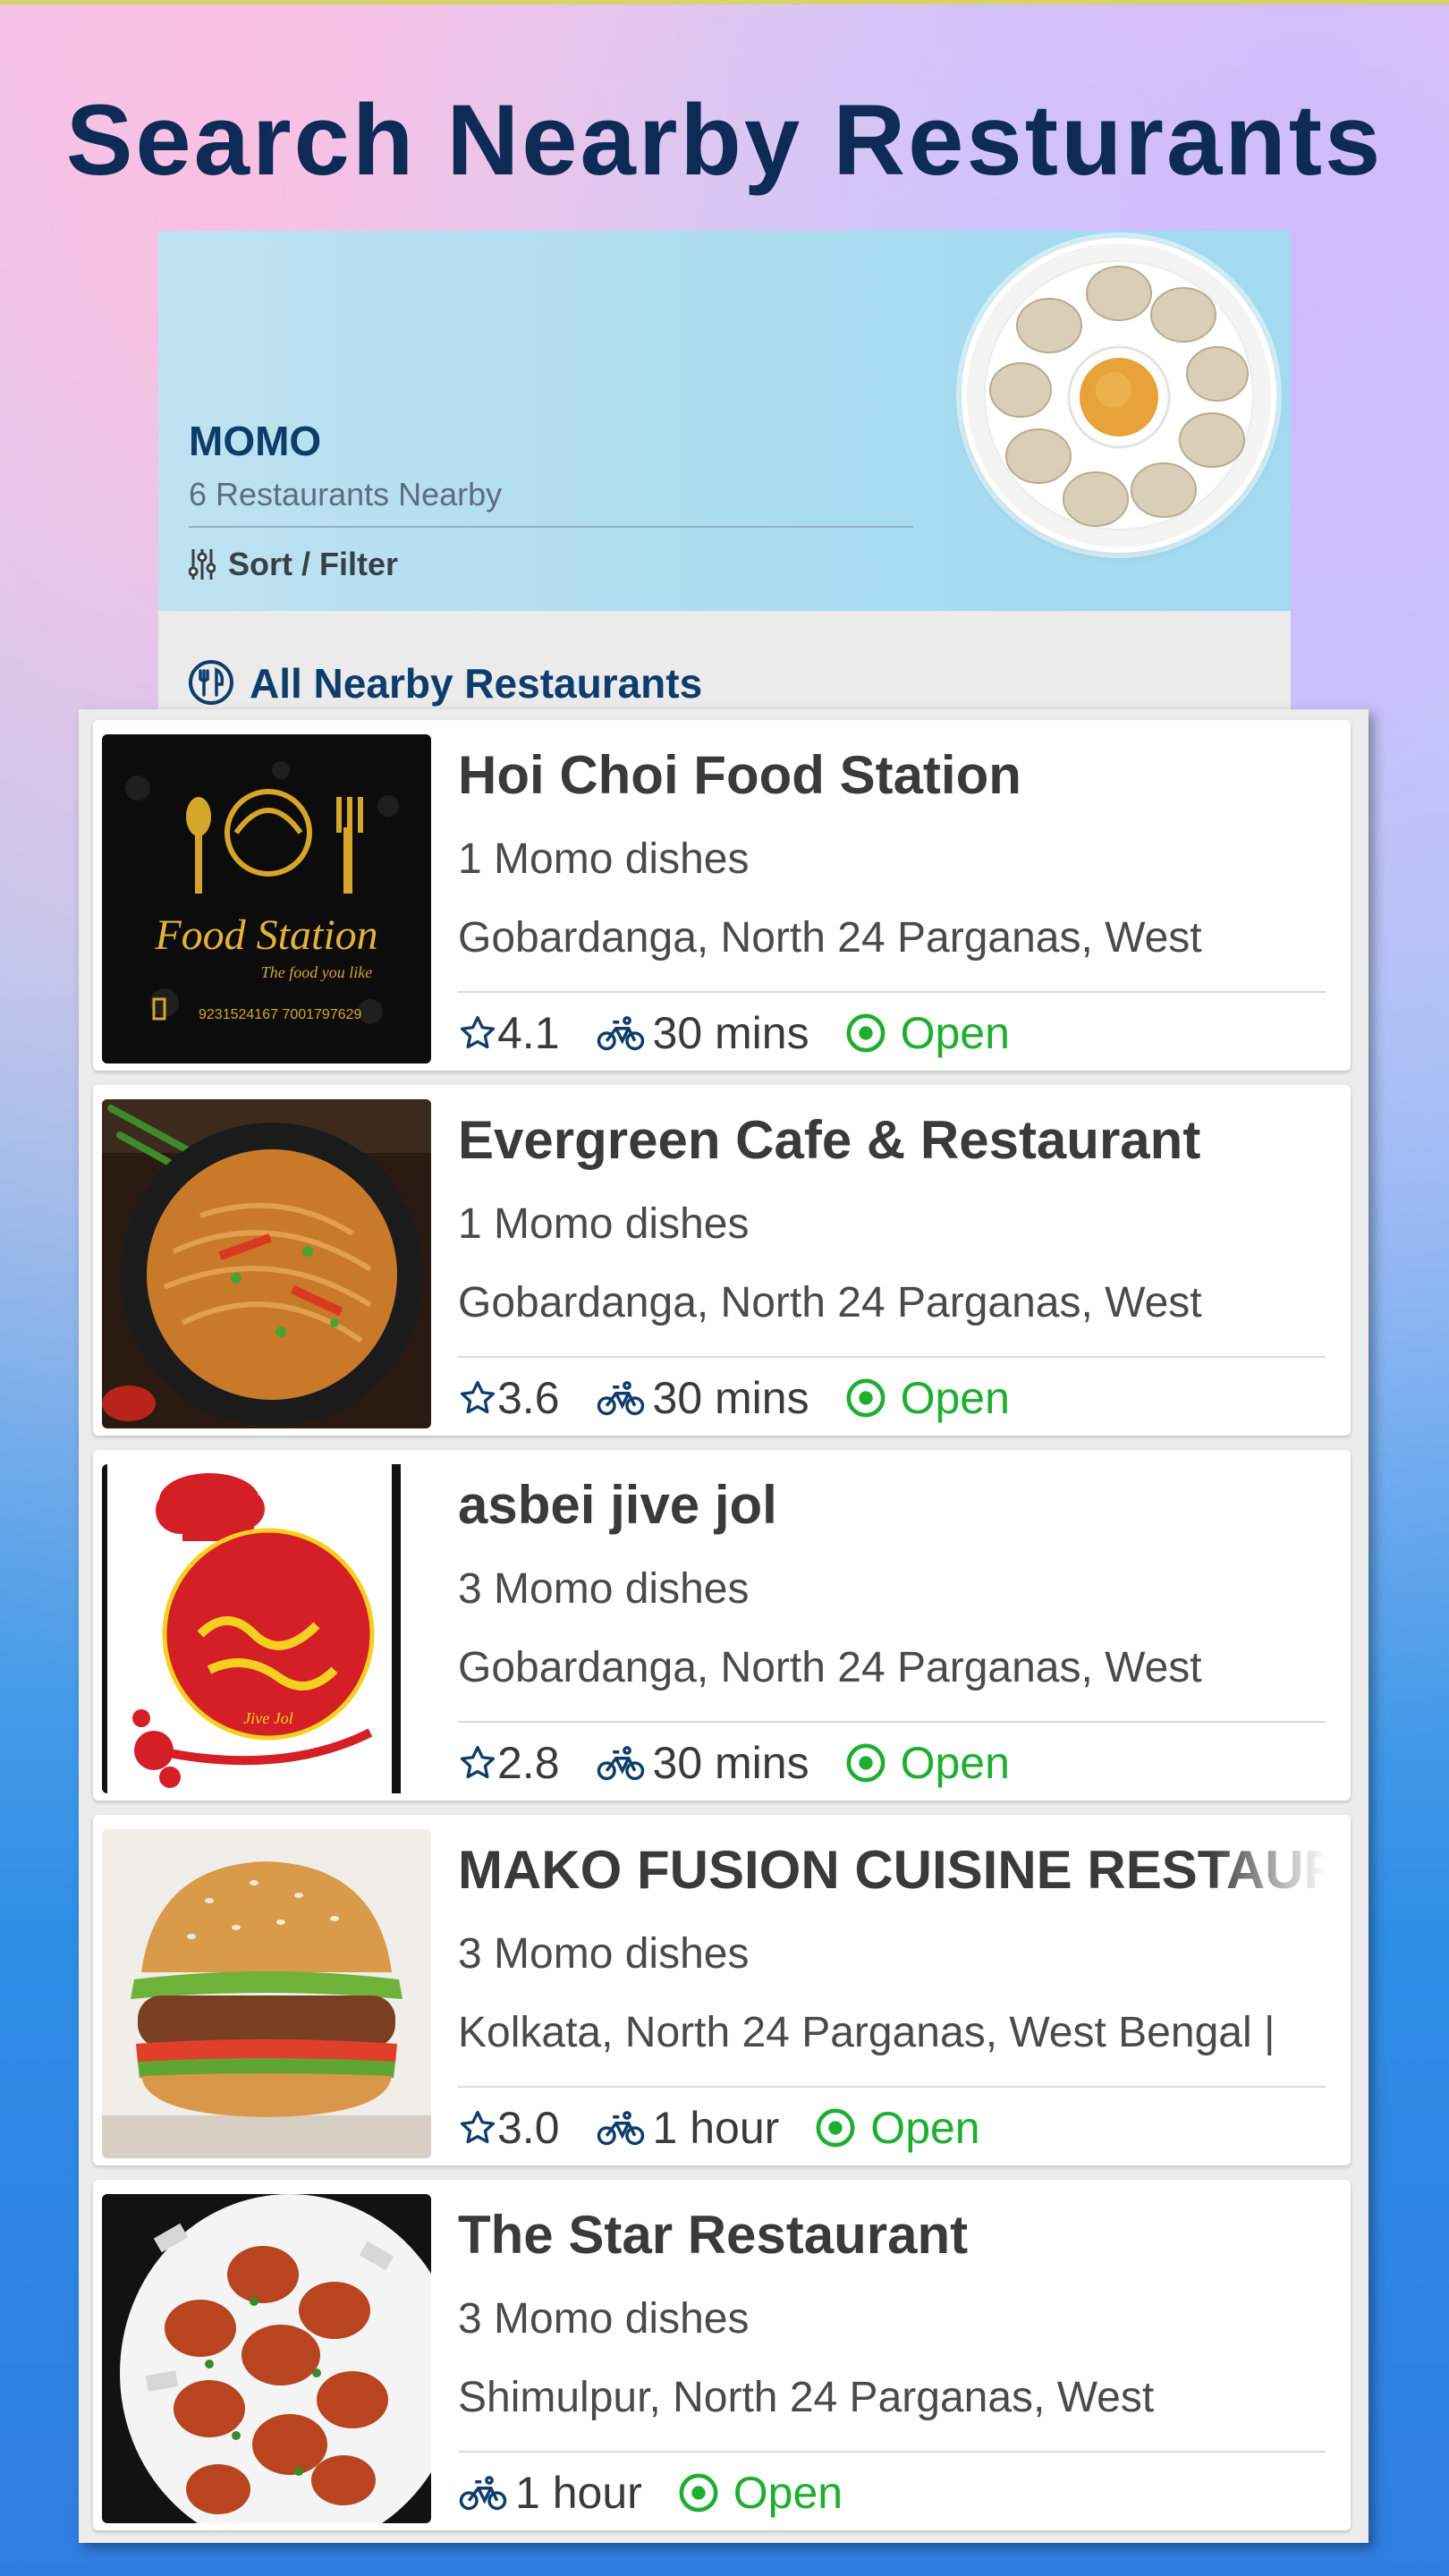  Describe the element at coordinates (551, 527) in the screenshot. I see `header-divider` at that location.